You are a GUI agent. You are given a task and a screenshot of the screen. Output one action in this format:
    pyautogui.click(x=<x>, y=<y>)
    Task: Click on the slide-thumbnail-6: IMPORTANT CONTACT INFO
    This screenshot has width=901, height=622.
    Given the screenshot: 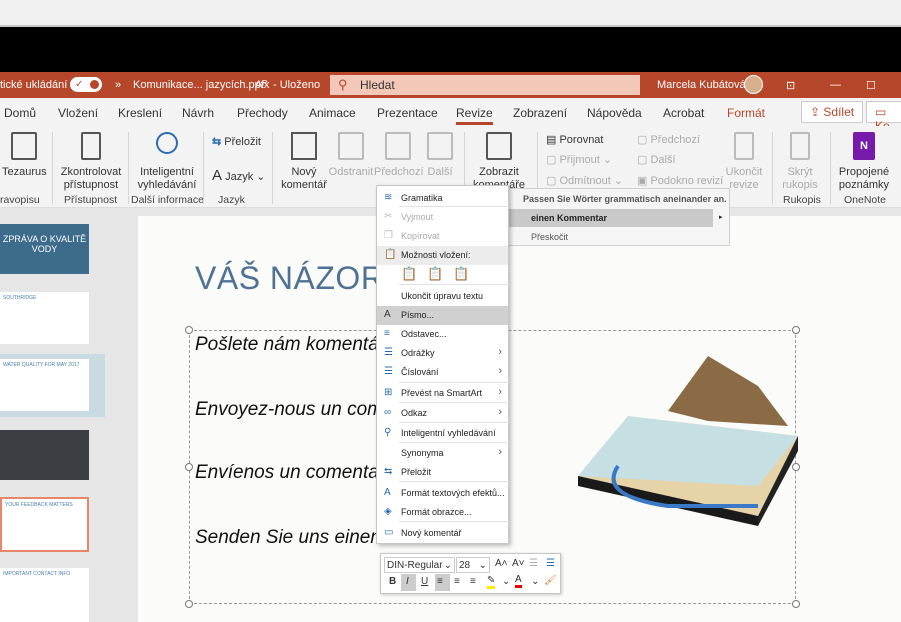 What is the action you would take?
    pyautogui.click(x=44, y=595)
    